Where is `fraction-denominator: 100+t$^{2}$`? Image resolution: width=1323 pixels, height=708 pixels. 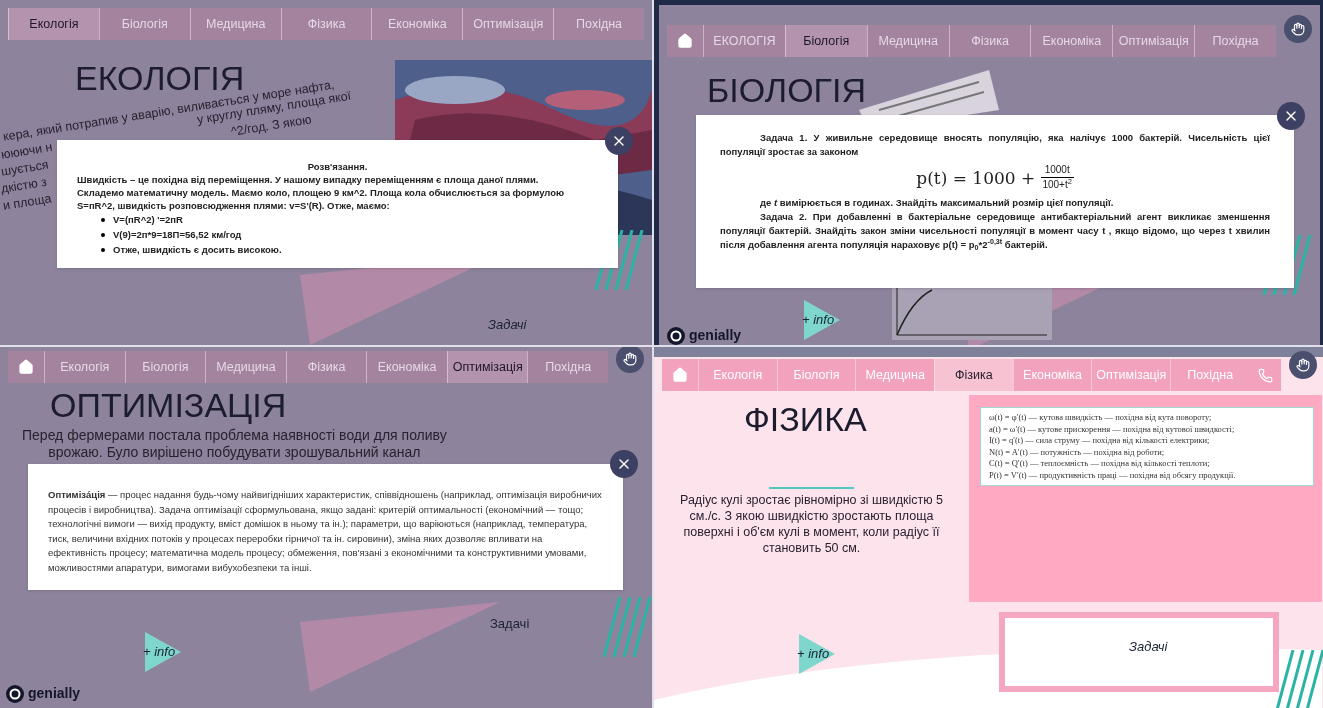 fraction-denominator: 100+t$^{2}$ is located at coordinates (1057, 185).